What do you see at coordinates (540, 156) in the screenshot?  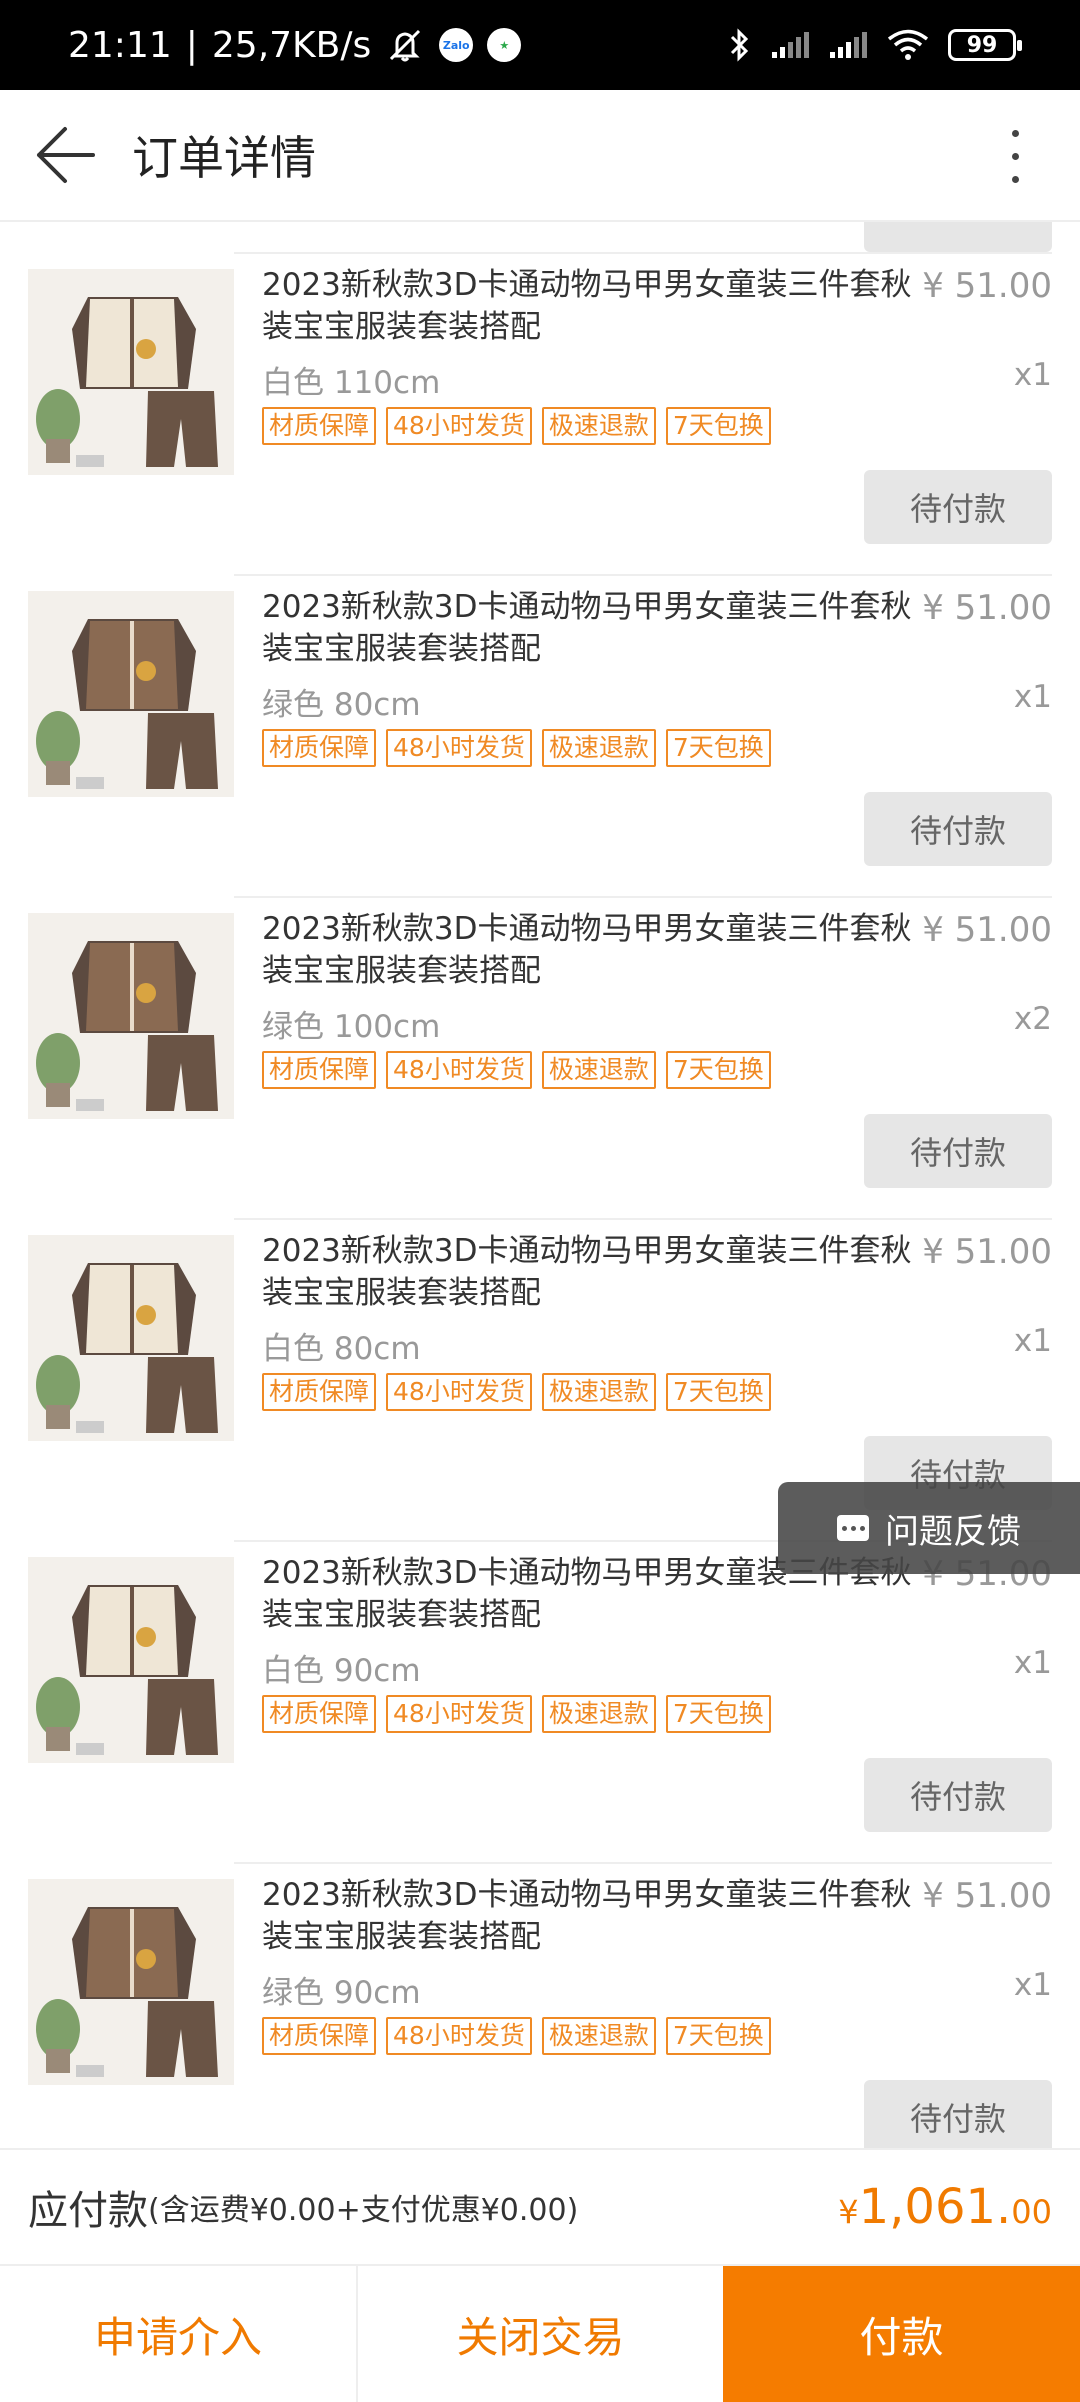 I see `app-header: 订单详情` at bounding box center [540, 156].